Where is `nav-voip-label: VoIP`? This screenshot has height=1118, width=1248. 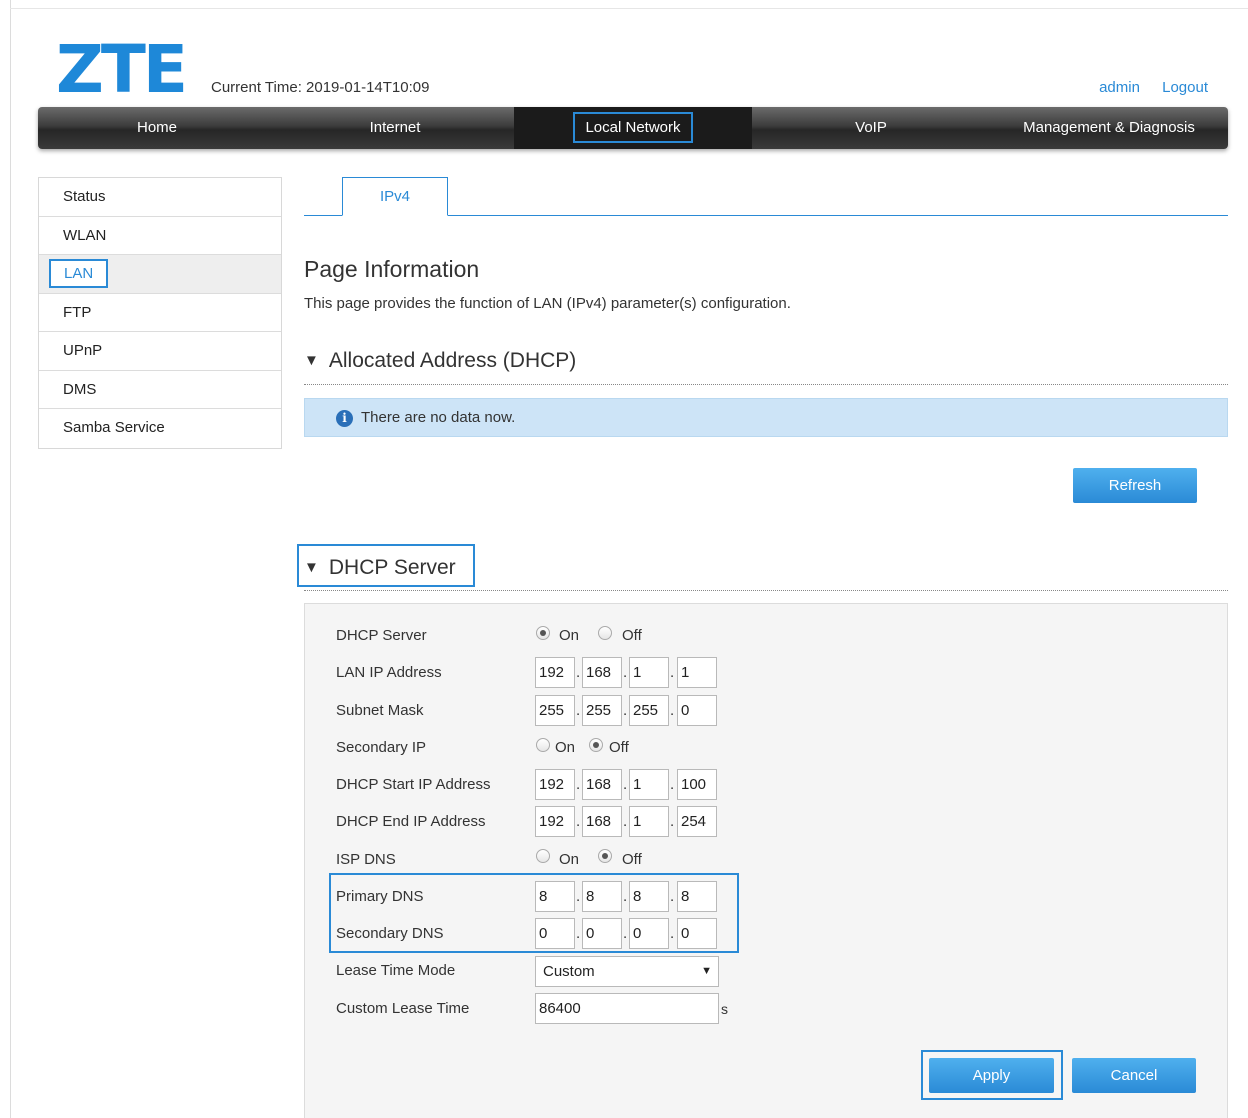
nav-voip-label: VoIP is located at coordinates (871, 127).